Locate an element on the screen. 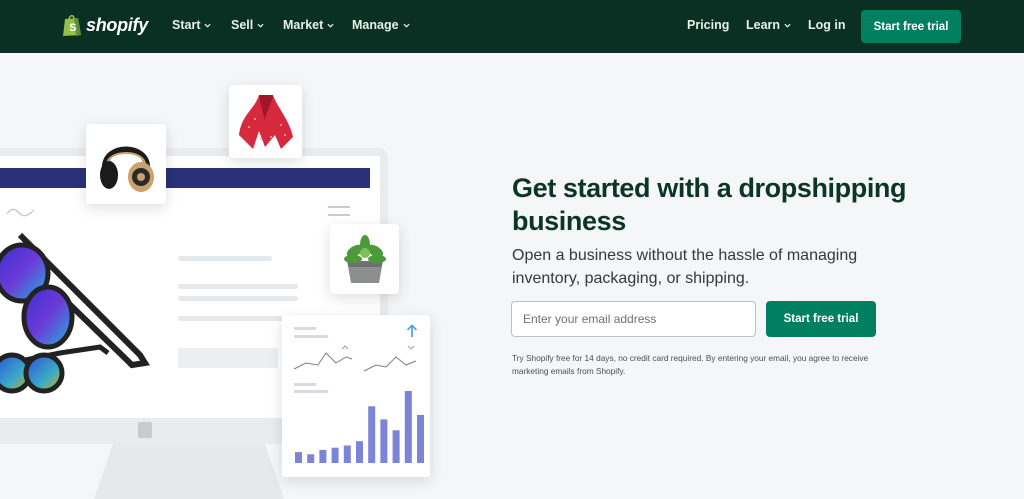 The height and width of the screenshot is (499, 1024). nav-item-pricing: Pricing is located at coordinates (708, 25).